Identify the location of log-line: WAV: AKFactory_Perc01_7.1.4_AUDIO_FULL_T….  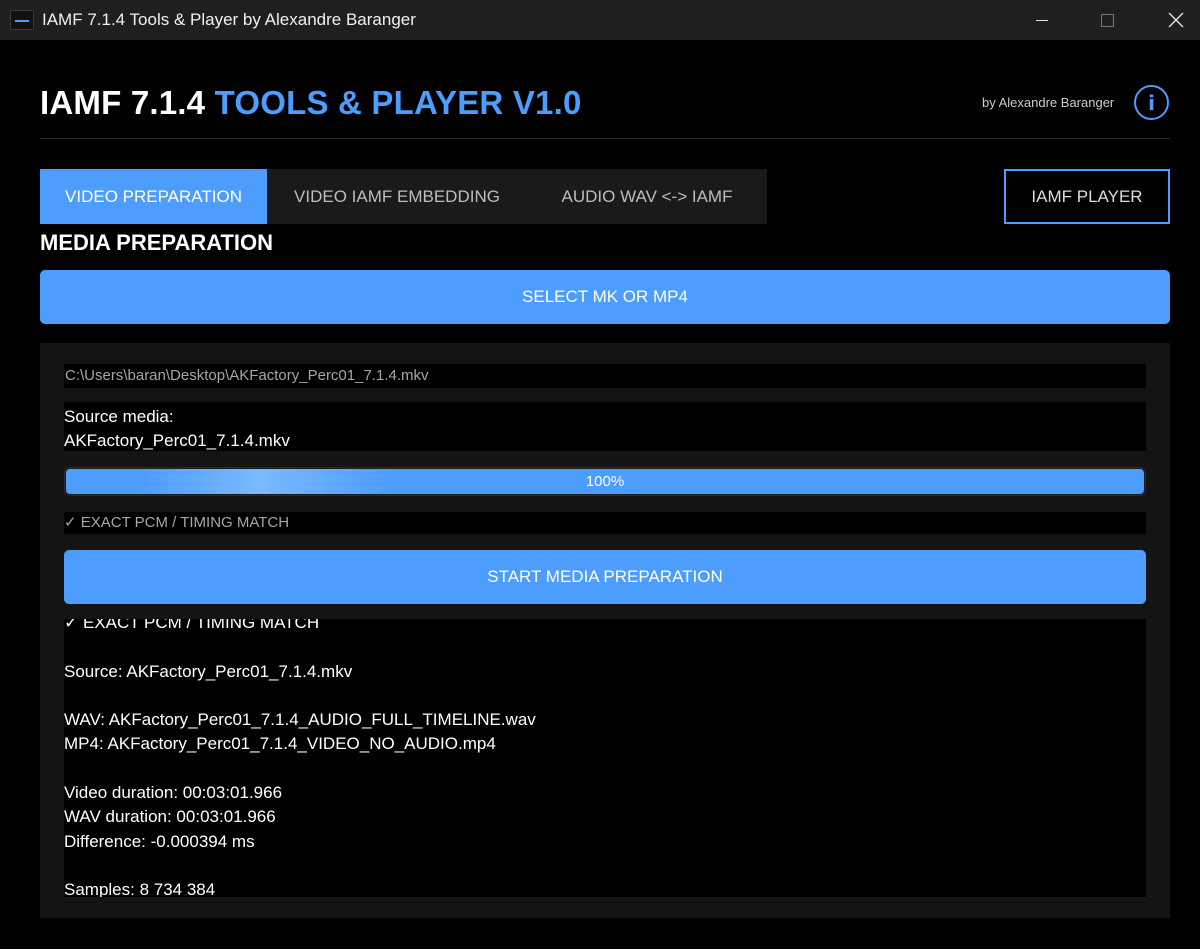
(300, 720).